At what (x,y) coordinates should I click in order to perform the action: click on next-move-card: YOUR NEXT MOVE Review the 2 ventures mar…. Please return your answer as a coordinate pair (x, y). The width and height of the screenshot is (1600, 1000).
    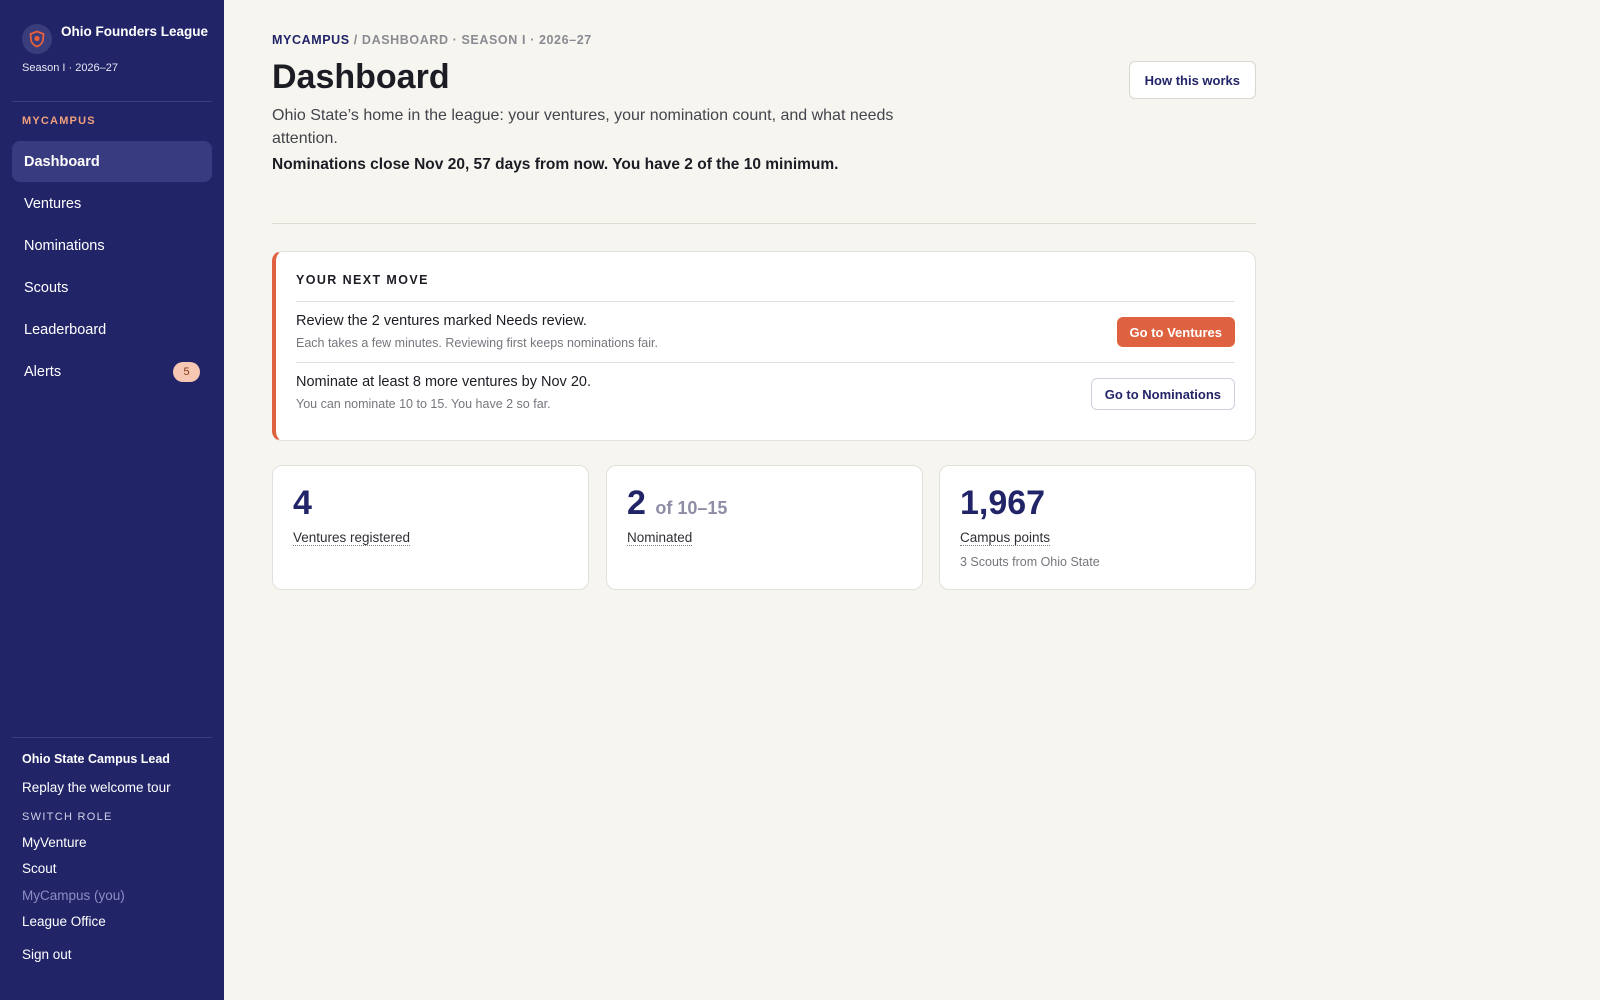
    Looking at the image, I should click on (764, 346).